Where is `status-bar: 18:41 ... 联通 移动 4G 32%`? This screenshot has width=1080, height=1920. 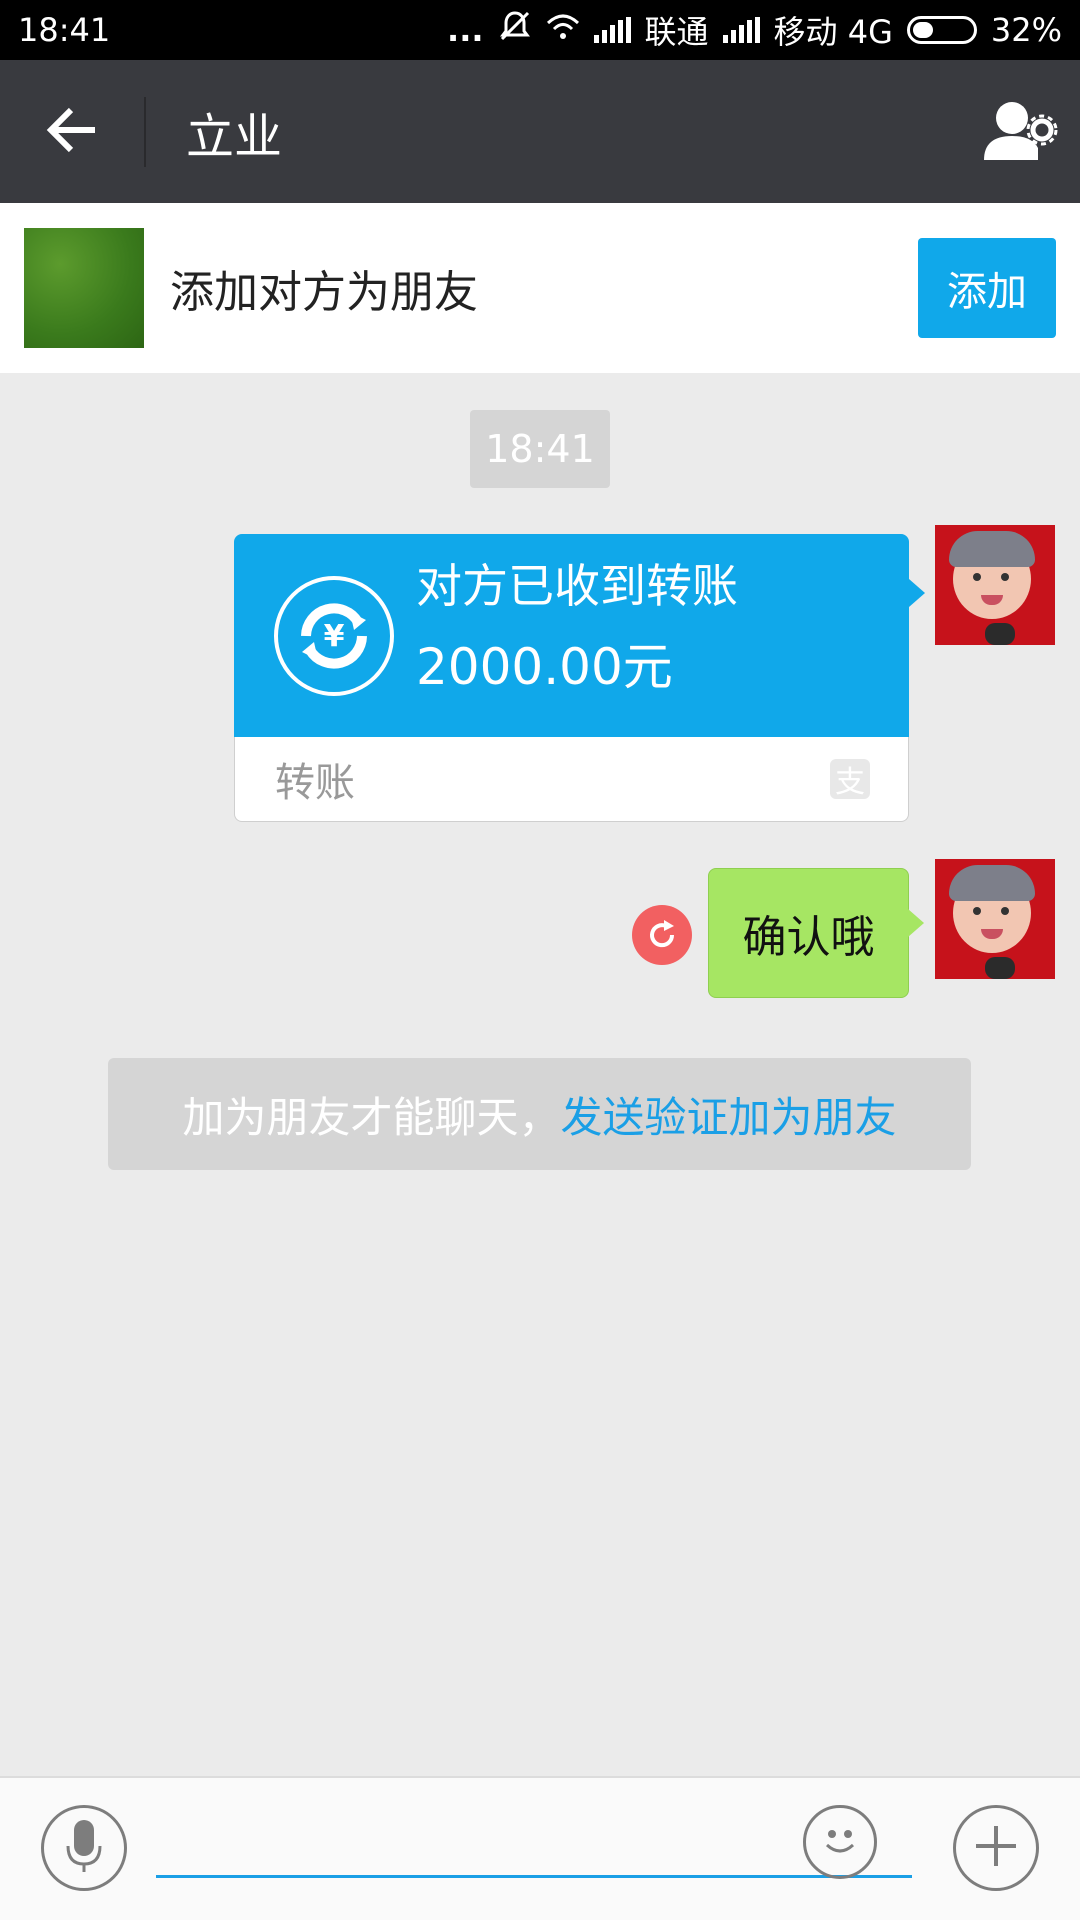 status-bar: 18:41 ... 联通 移动 4G 32% is located at coordinates (540, 30).